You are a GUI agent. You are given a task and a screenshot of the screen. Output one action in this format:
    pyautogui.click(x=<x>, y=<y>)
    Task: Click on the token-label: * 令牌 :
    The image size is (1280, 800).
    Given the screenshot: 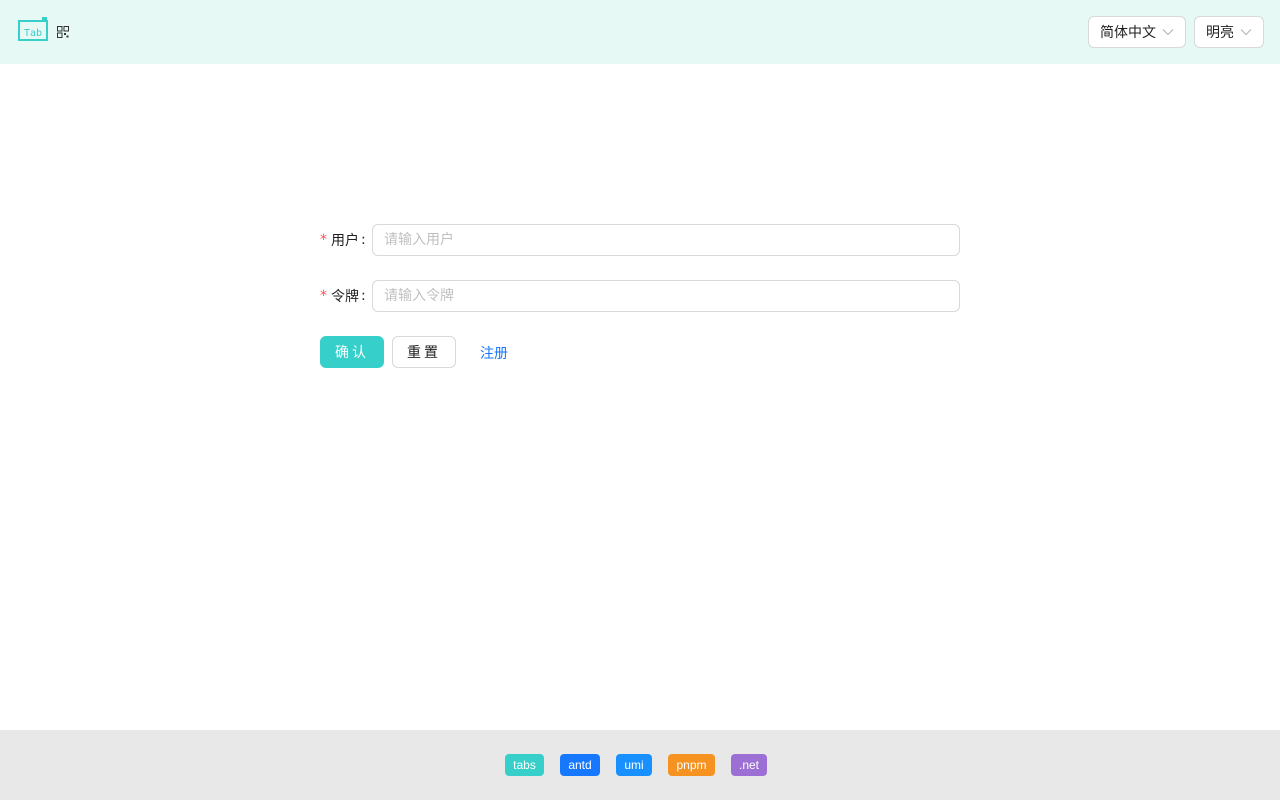 What is the action you would take?
    pyautogui.click(x=346, y=296)
    